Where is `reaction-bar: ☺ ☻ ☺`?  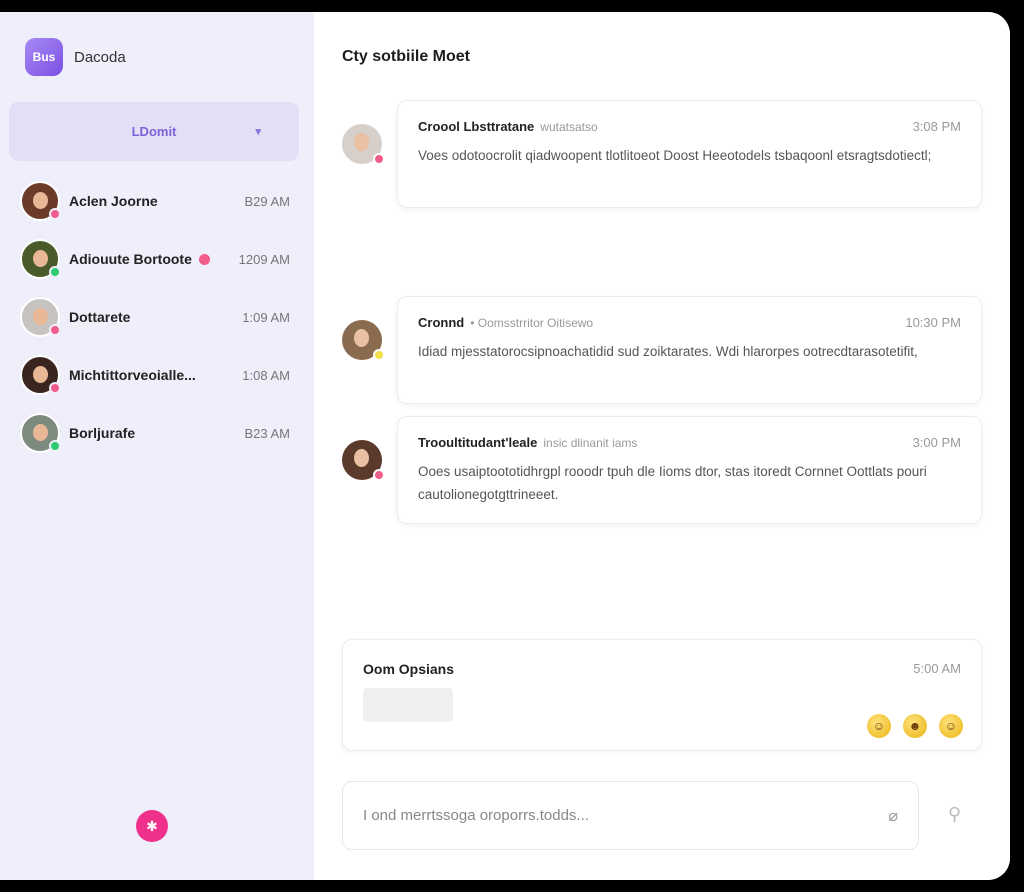 reaction-bar: ☺ ☻ ☺ is located at coordinates (915, 726).